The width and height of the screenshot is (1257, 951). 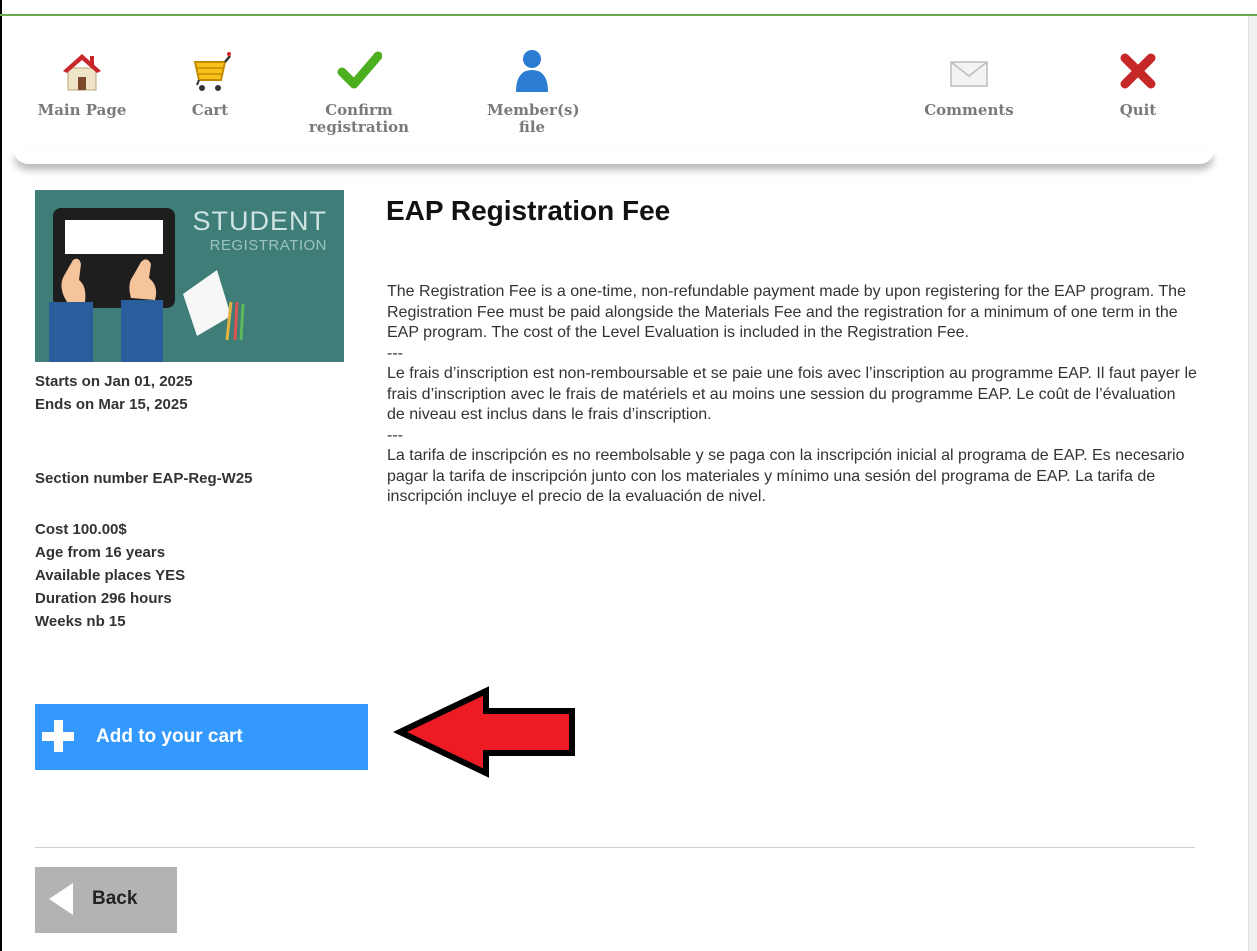 What do you see at coordinates (1252, 483) in the screenshot?
I see `vertical-scrollbar` at bounding box center [1252, 483].